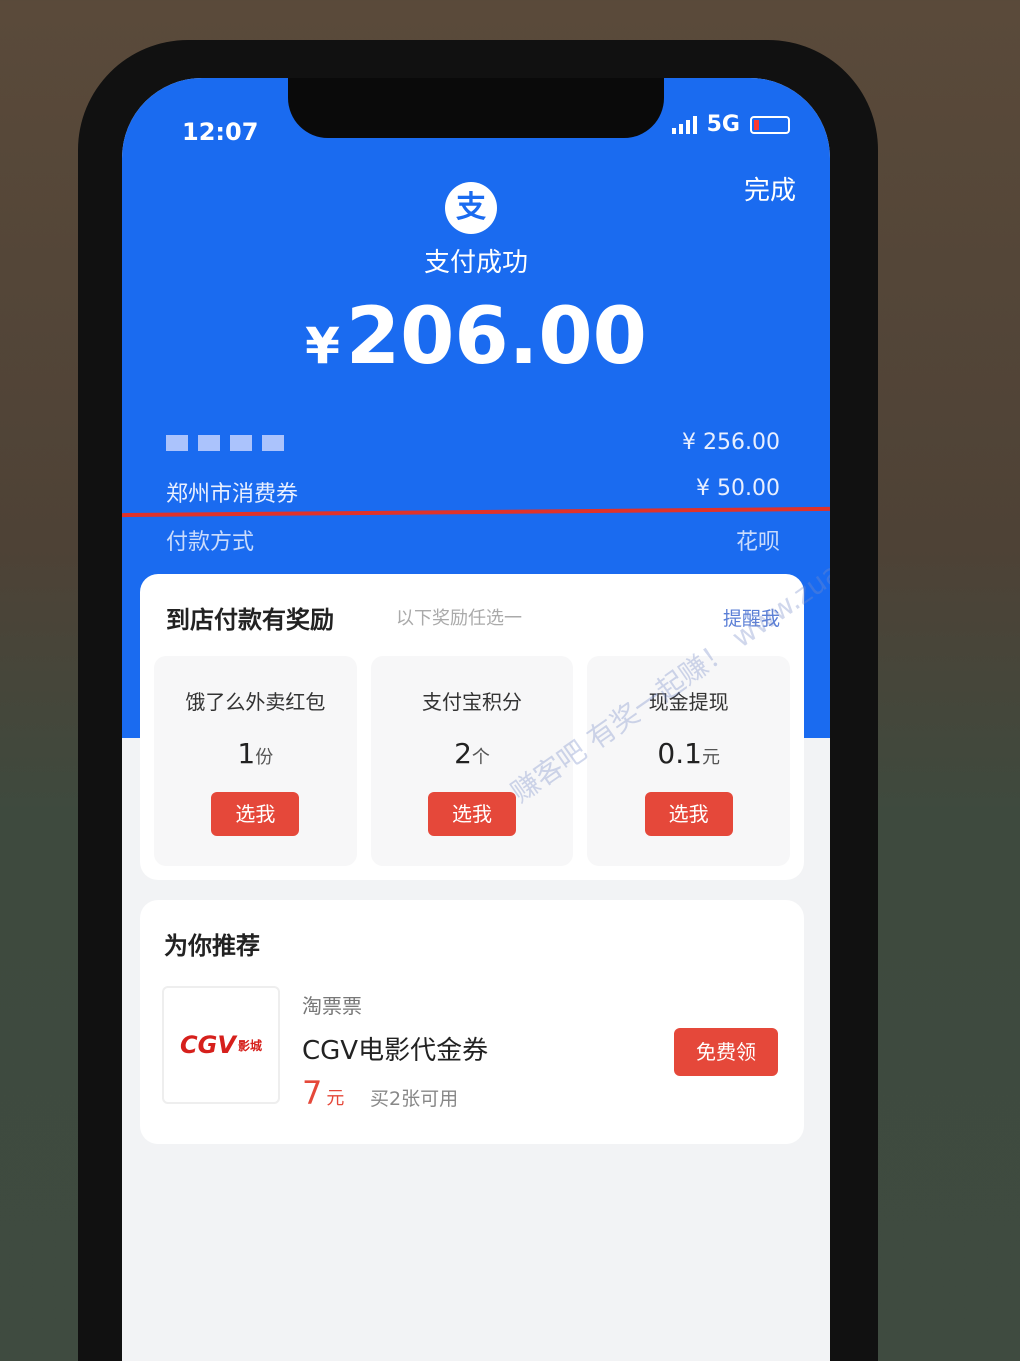  Describe the element at coordinates (322, 346) in the screenshot. I see `currency-symbol: ¥` at that location.